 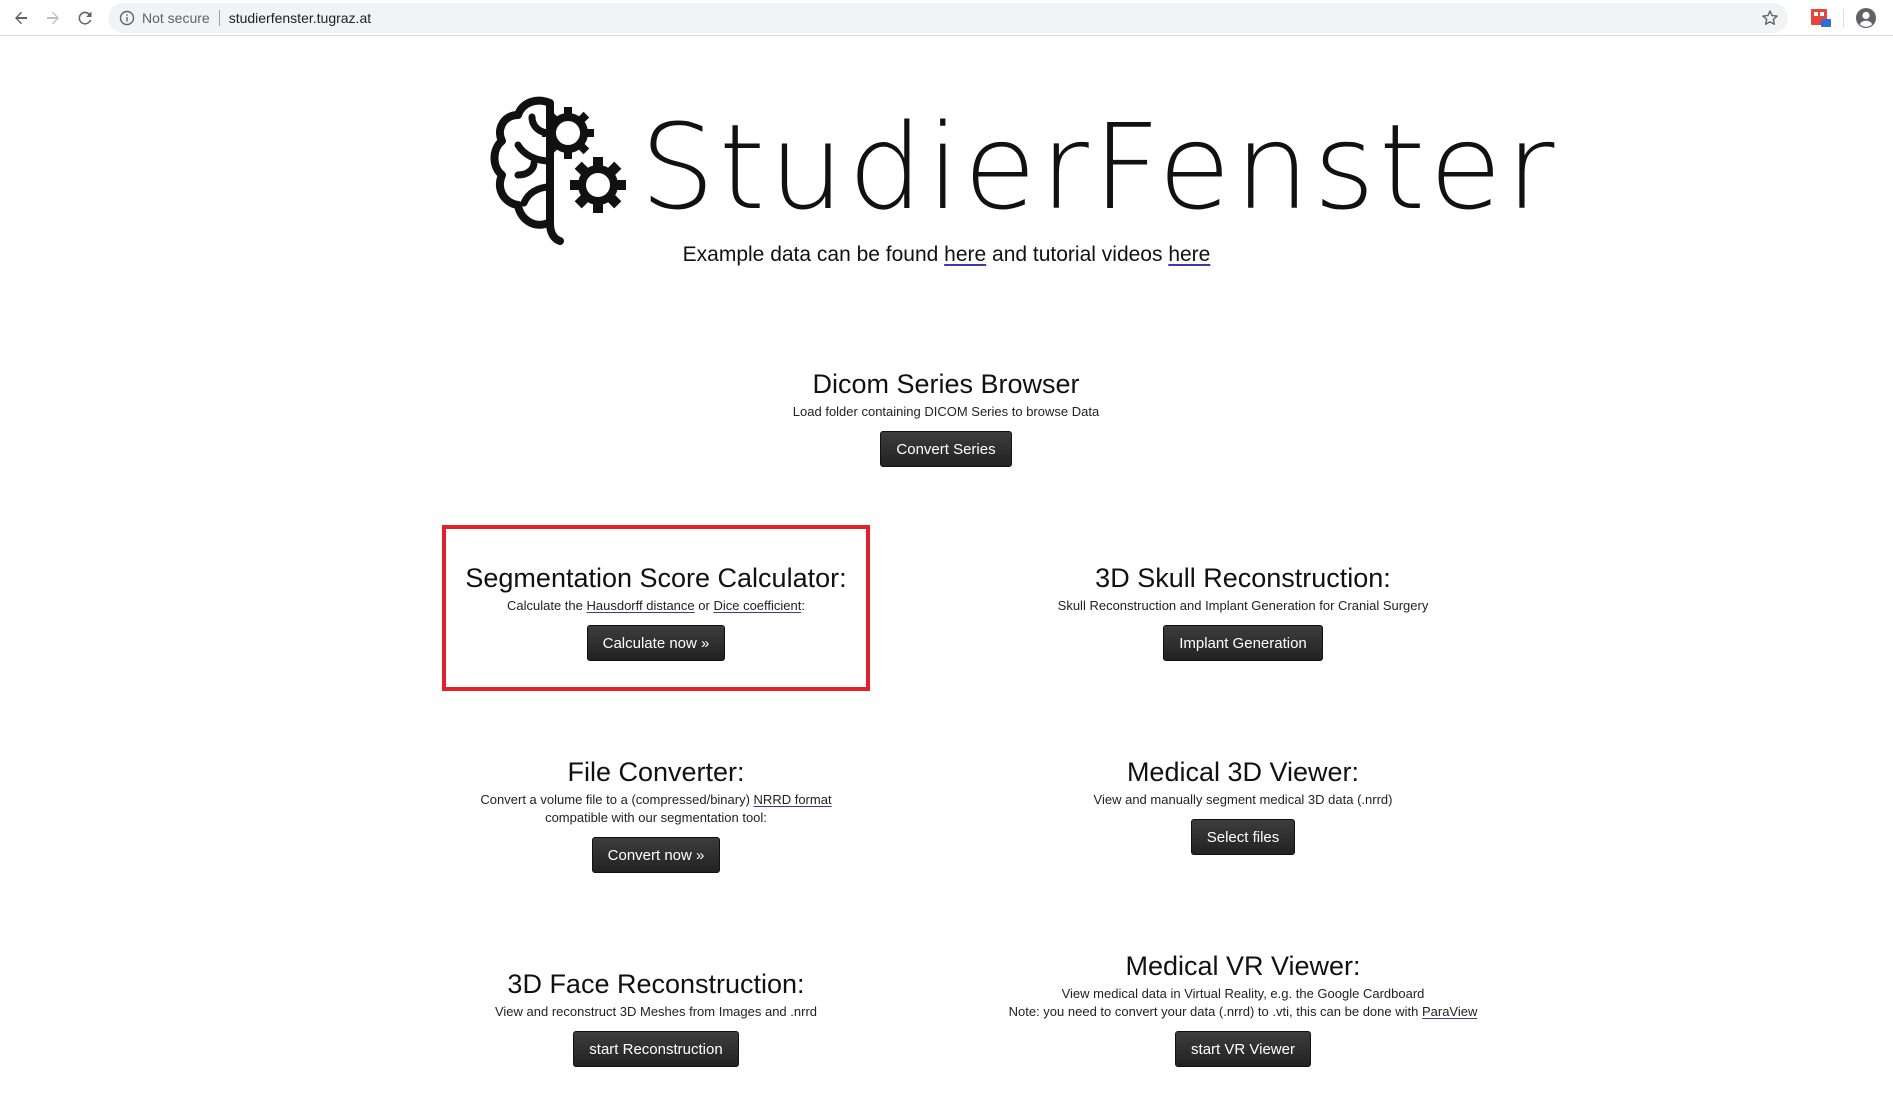 I want to click on convert-now-button: Convert now », so click(x=656, y=855).